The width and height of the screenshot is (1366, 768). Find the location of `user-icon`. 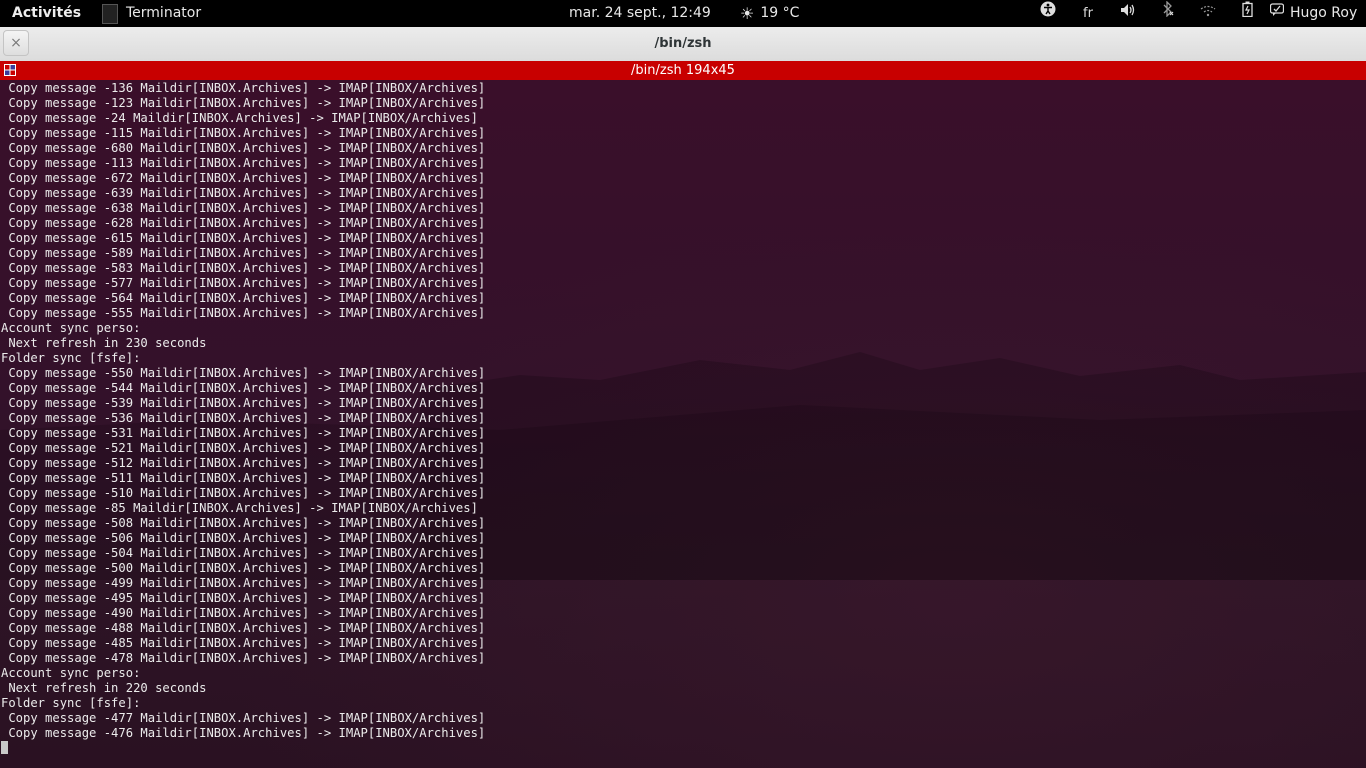

user-icon is located at coordinates (1277, 13).